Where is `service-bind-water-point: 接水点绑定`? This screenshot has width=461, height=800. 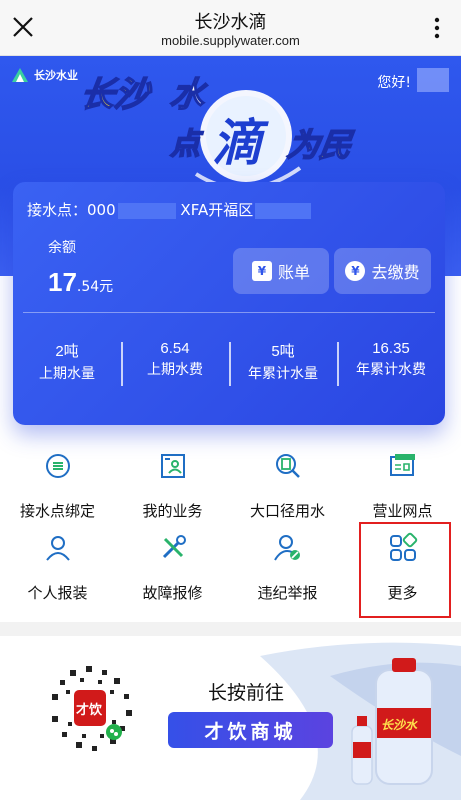
service-bind-water-point: 接水点绑定 is located at coordinates (57, 485).